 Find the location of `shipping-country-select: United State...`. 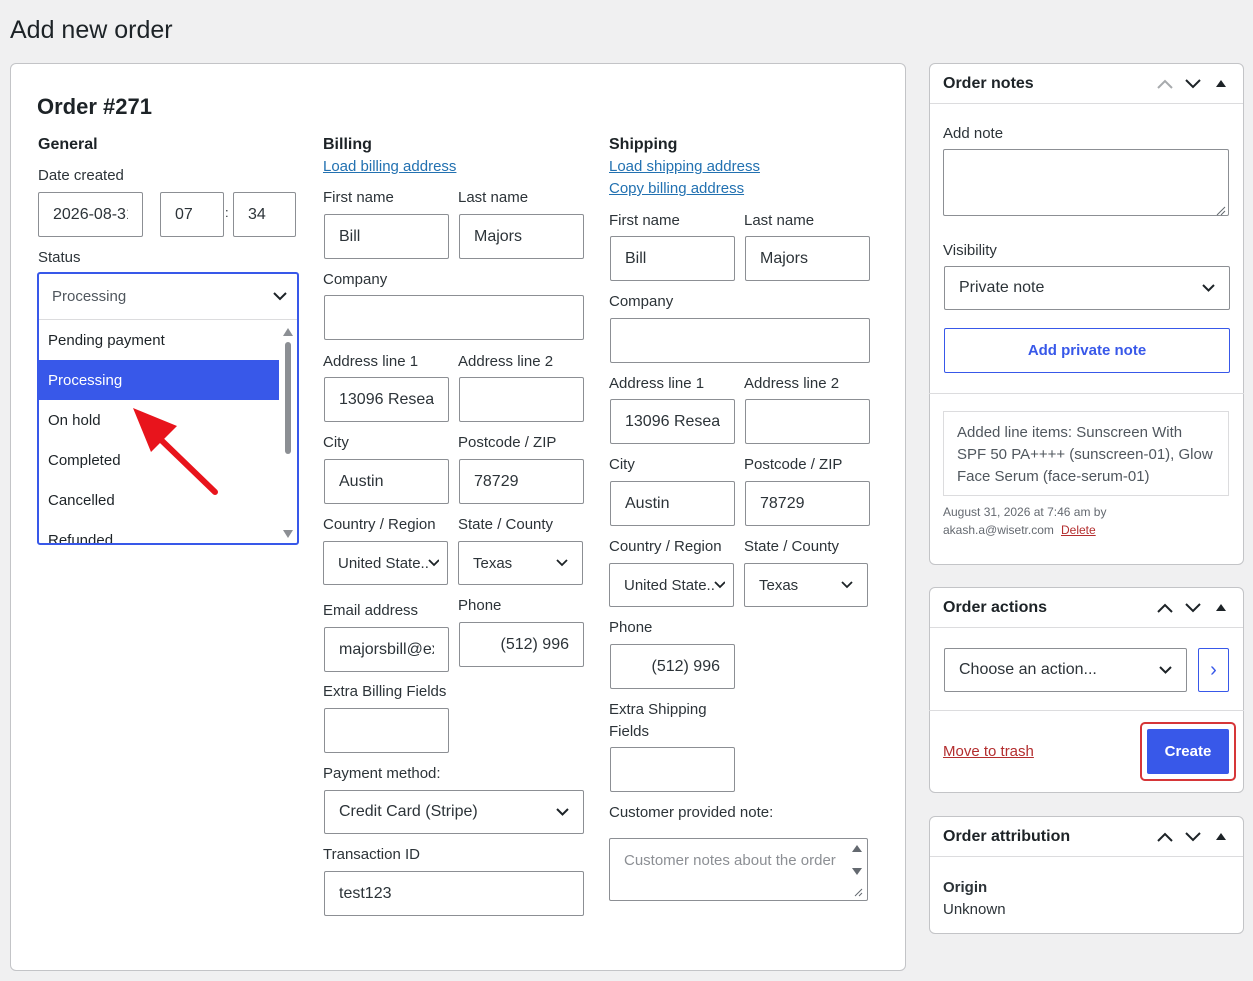

shipping-country-select: United State... is located at coordinates (671, 585).